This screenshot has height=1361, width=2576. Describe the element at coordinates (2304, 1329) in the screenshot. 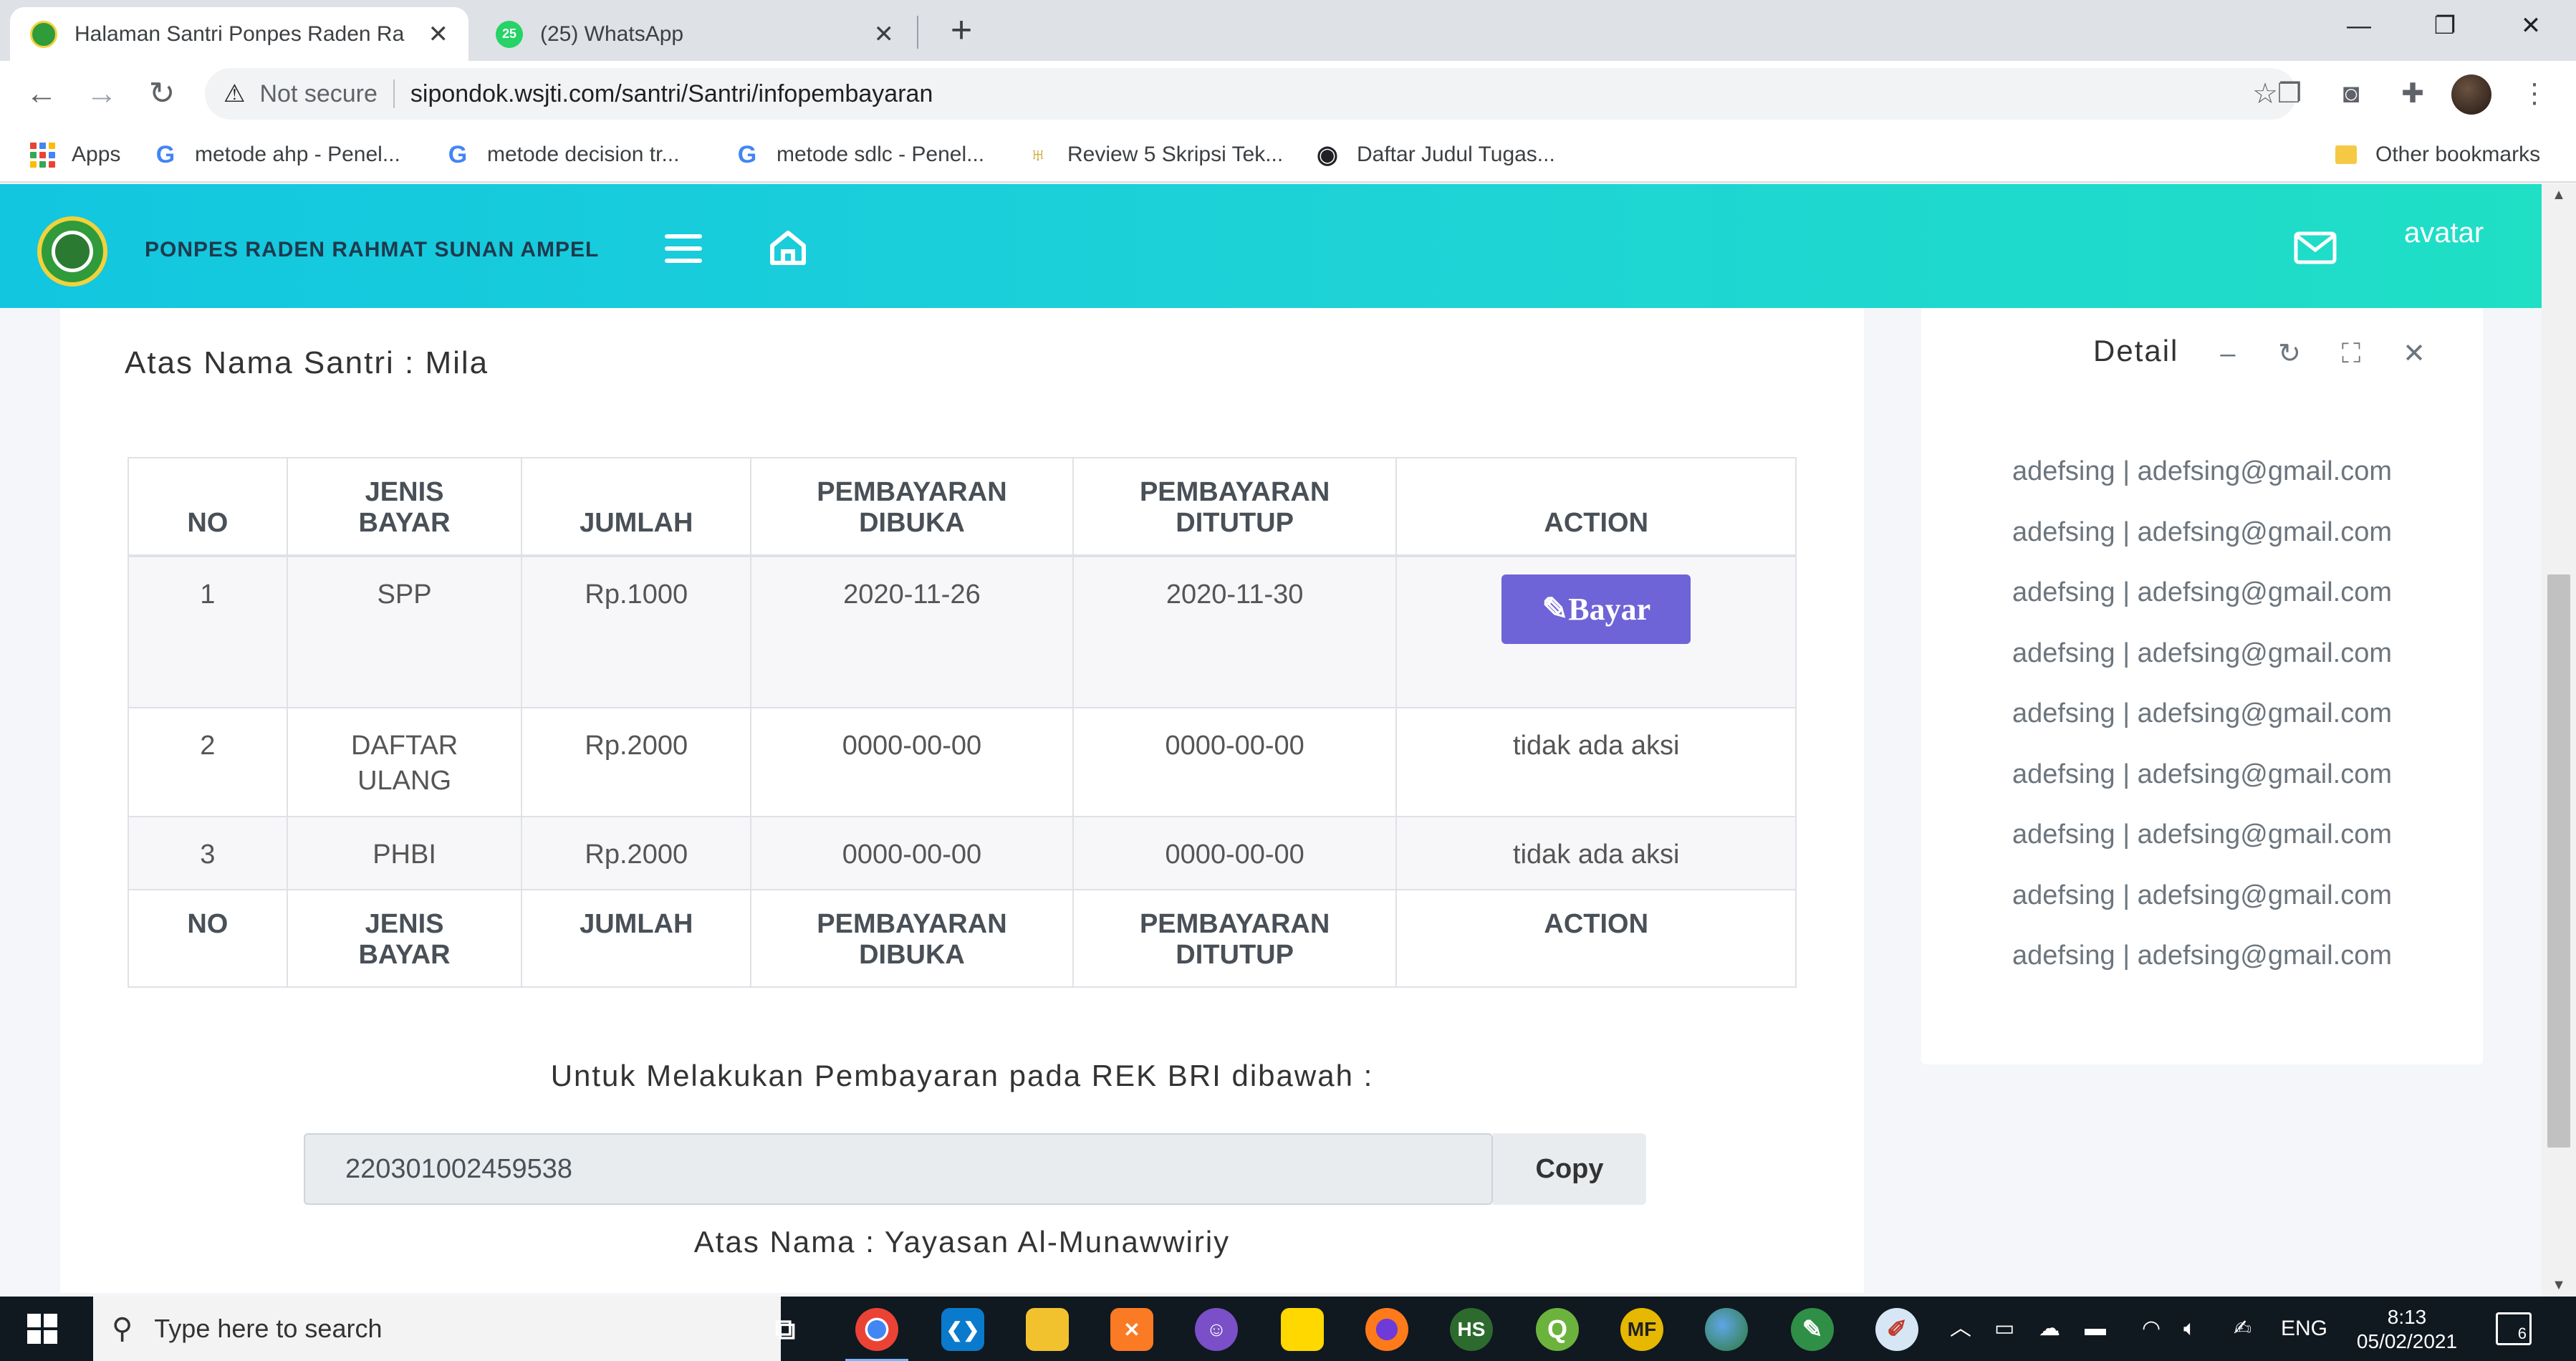

I see `input-language: ENG` at that location.